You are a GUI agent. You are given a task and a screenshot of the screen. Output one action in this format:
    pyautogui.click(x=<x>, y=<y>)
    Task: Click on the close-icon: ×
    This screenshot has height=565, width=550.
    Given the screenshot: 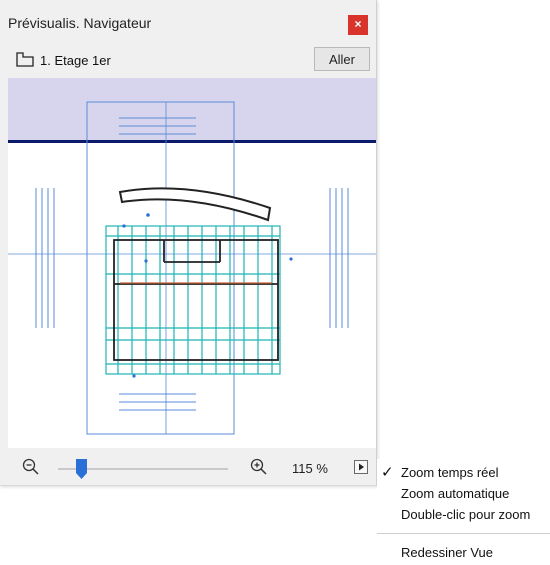 What is the action you would take?
    pyautogui.click(x=358, y=24)
    